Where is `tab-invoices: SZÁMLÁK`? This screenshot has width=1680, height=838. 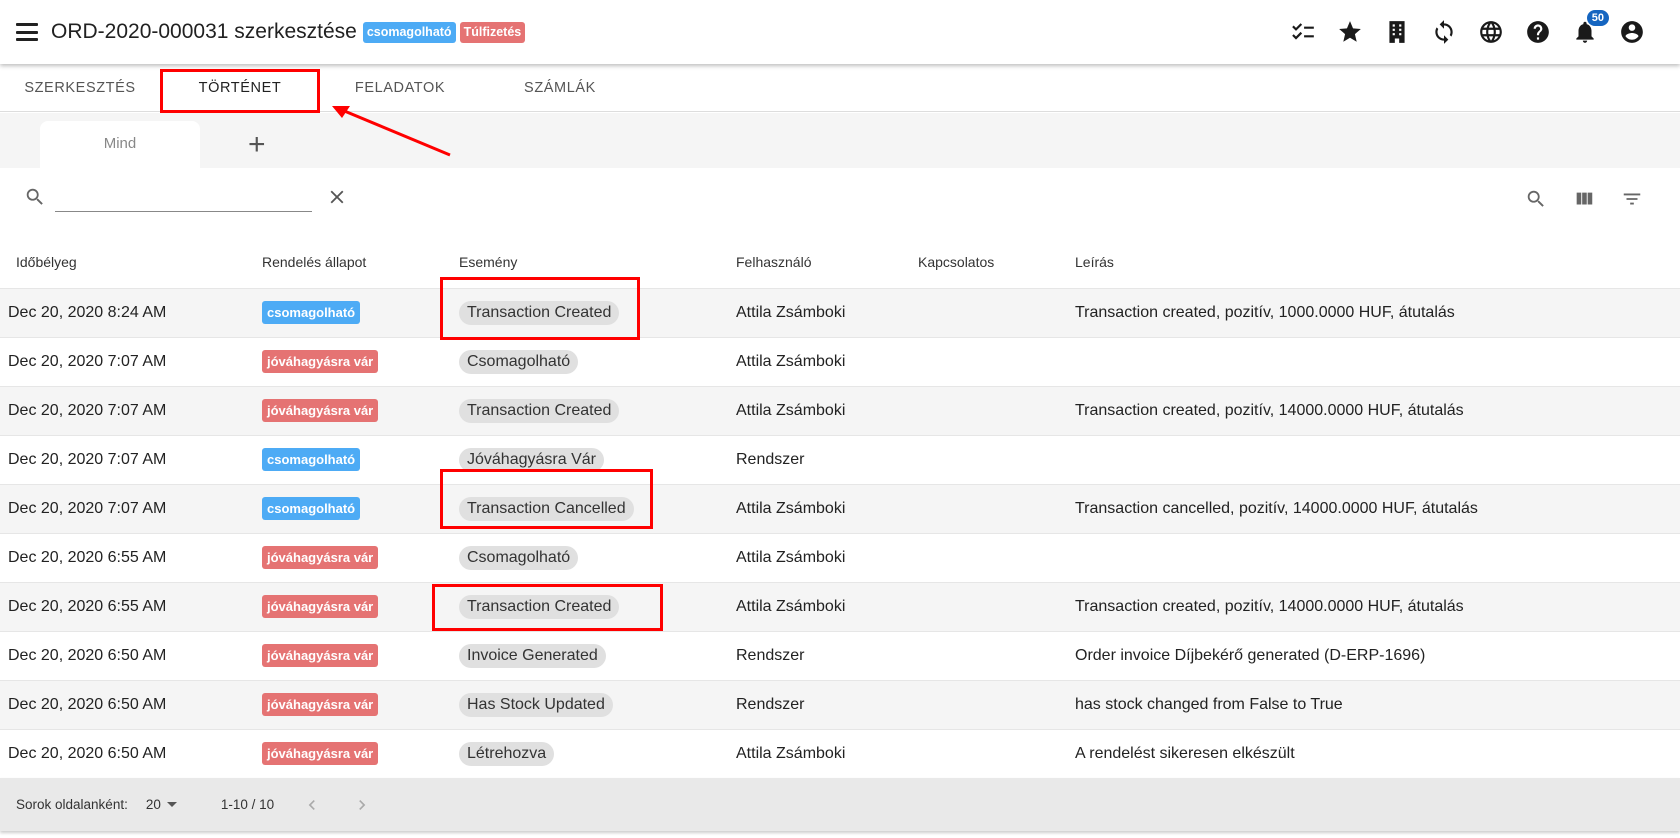 tab-invoices: SZÁMLÁK is located at coordinates (560, 87).